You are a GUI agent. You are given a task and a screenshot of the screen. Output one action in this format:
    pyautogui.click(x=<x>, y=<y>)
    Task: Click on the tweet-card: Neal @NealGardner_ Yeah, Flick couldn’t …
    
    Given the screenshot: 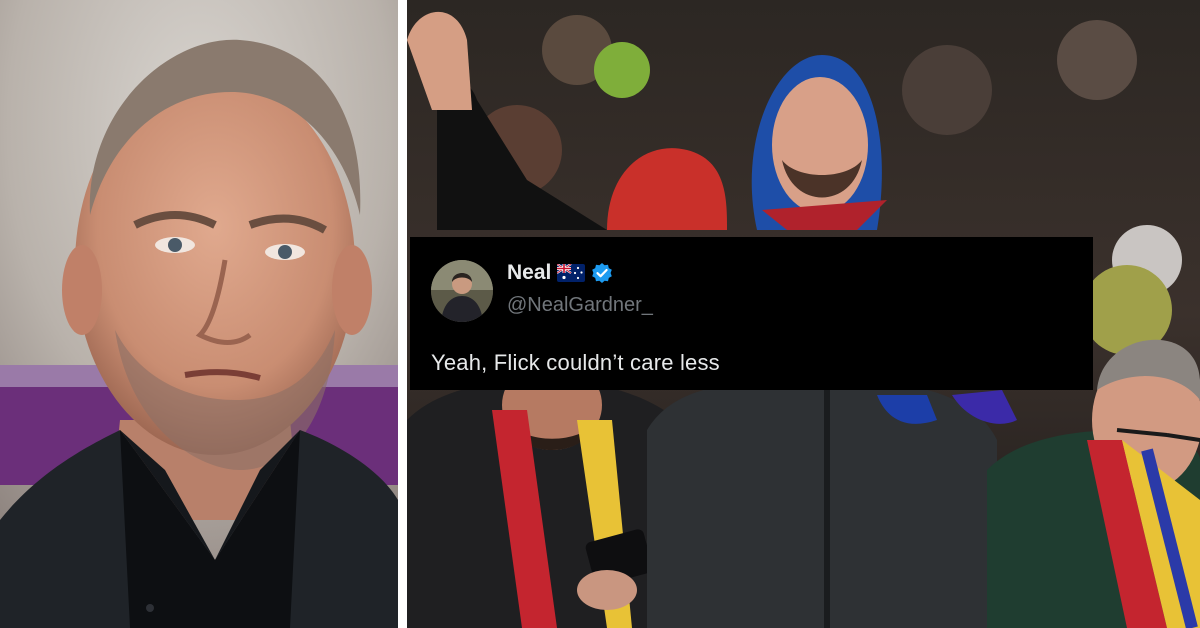 What is the action you would take?
    pyautogui.click(x=751, y=313)
    